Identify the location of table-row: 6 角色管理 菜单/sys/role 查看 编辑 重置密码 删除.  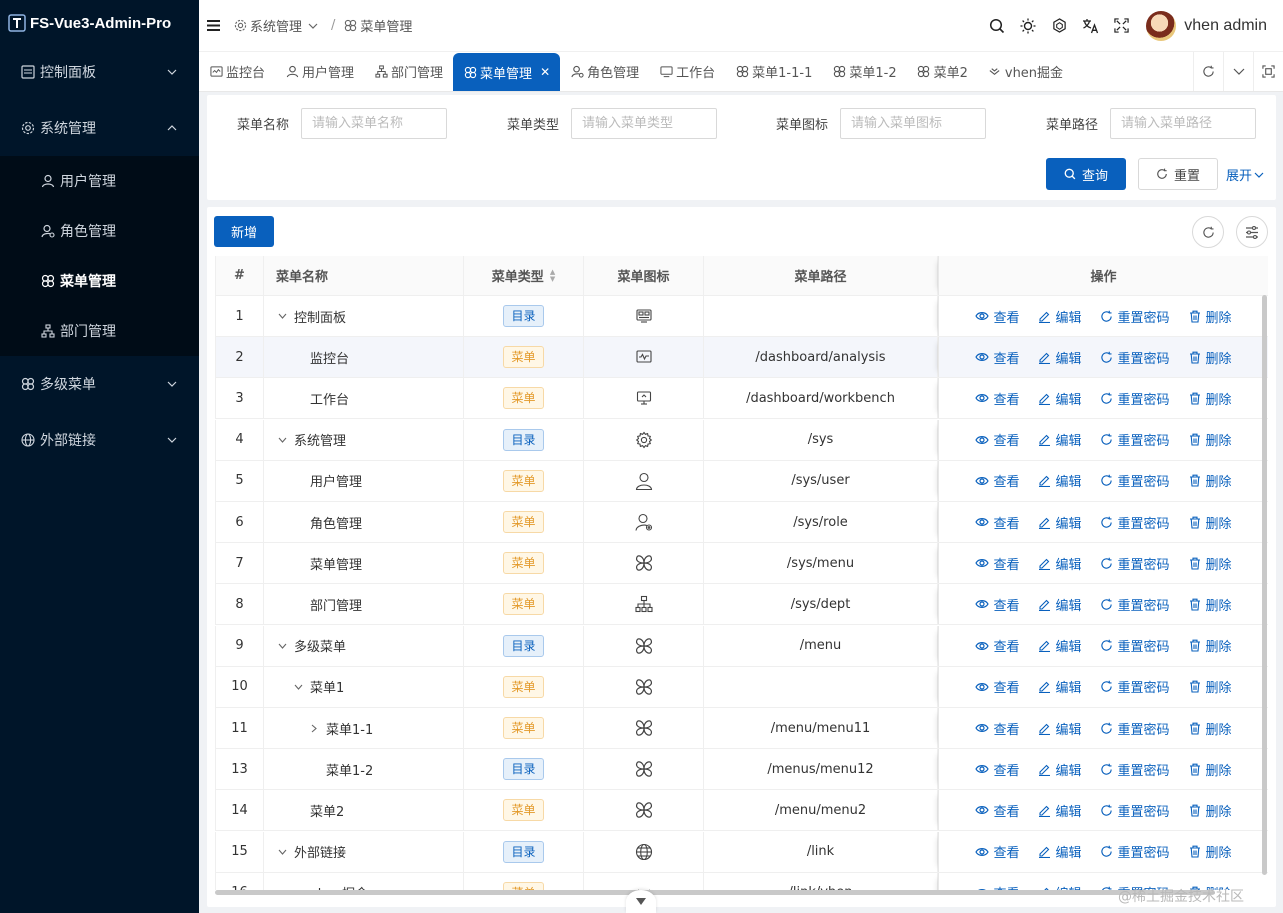
(741, 522).